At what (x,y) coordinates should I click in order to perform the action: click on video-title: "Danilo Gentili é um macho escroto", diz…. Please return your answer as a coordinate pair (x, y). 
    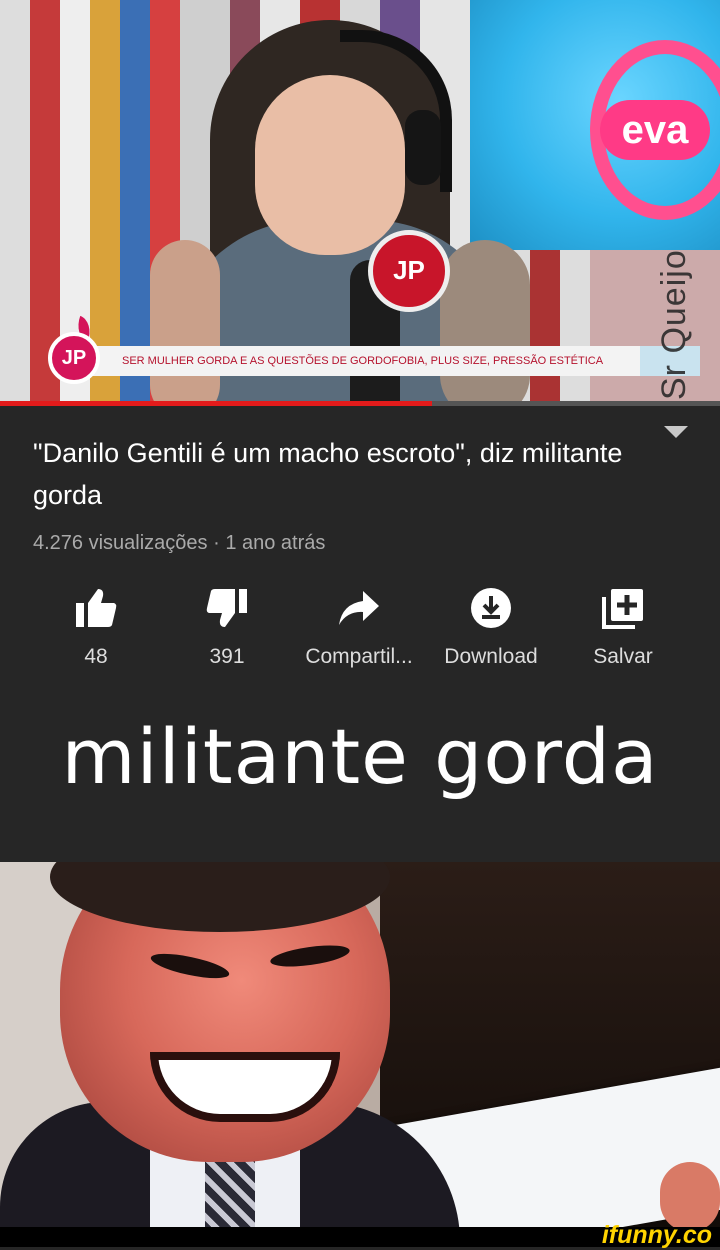
    Looking at the image, I should click on (328, 474).